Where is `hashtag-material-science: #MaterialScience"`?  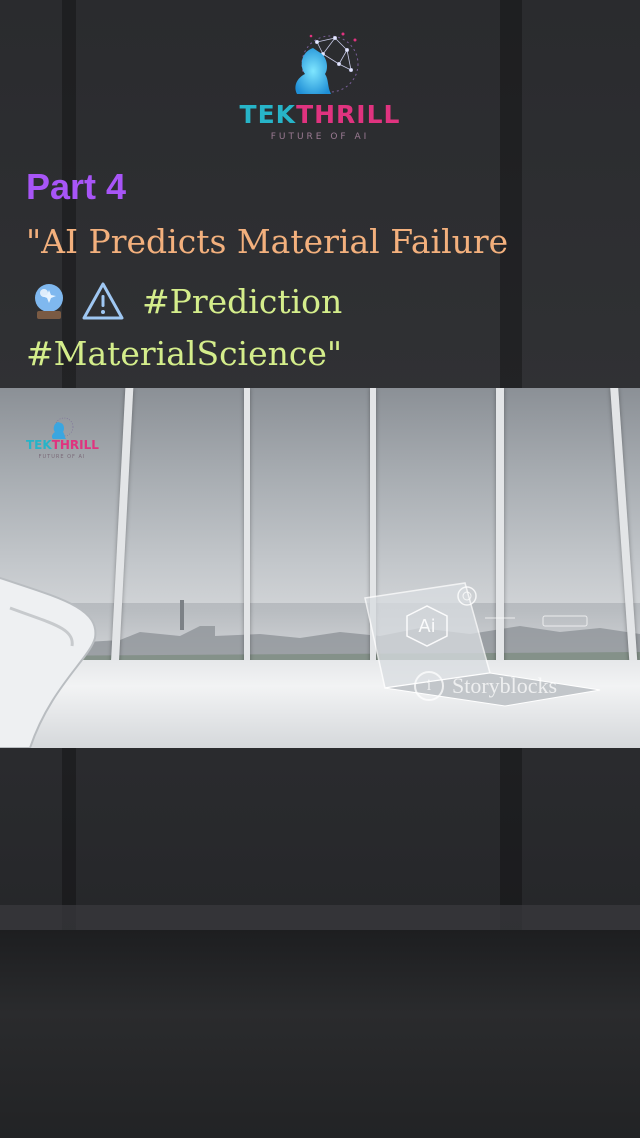
hashtag-material-science: #MaterialScience" is located at coordinates (184, 353).